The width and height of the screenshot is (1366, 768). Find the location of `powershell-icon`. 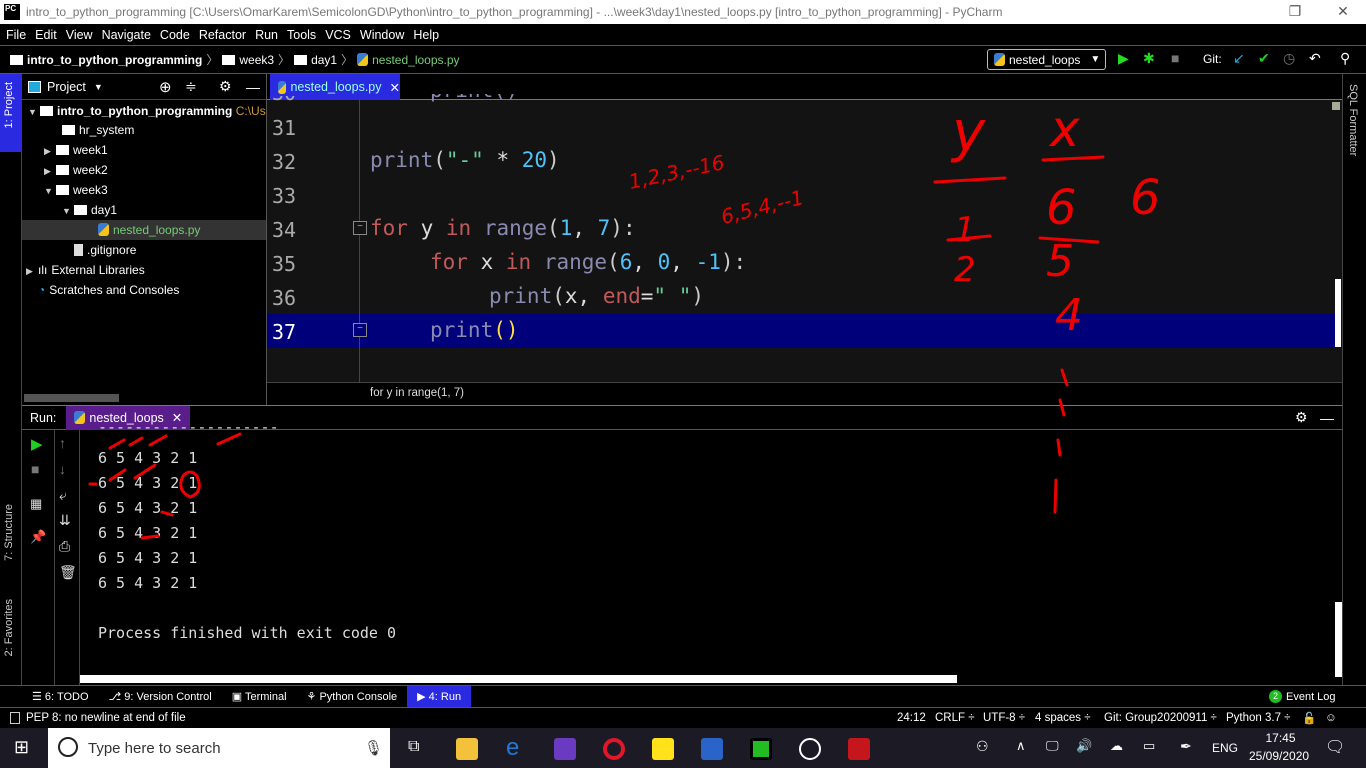

powershell-icon is located at coordinates (712, 749).